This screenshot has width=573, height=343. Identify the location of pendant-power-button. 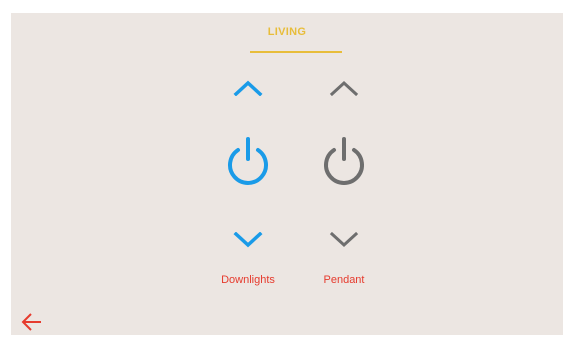
(344, 163).